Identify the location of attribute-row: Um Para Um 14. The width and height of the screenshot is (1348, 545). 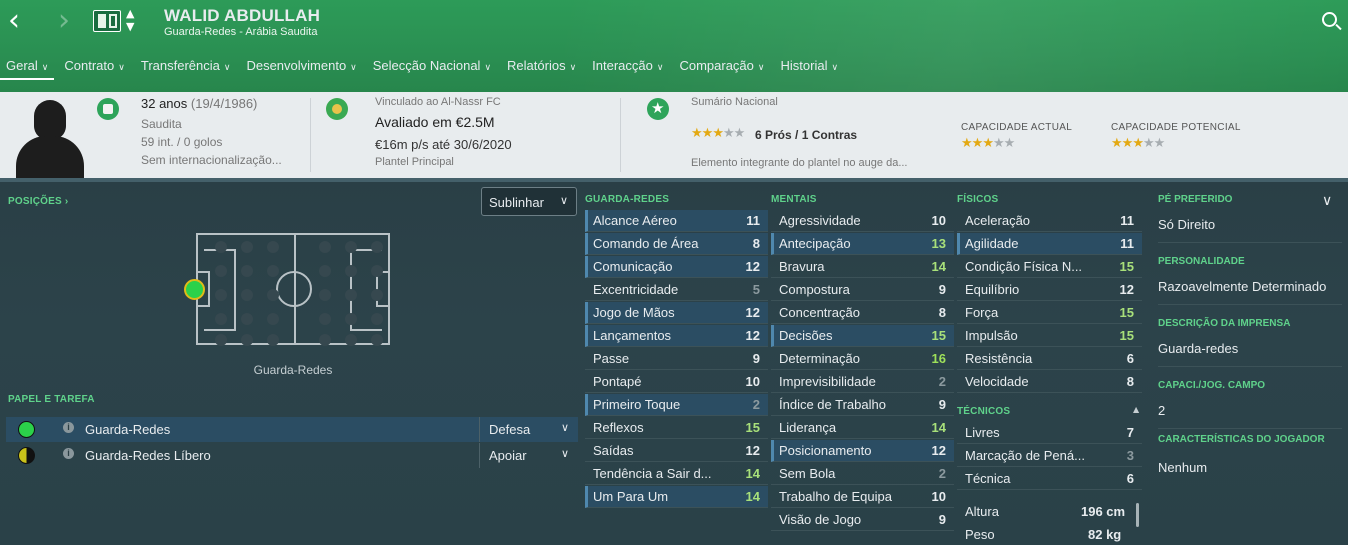
(676, 497).